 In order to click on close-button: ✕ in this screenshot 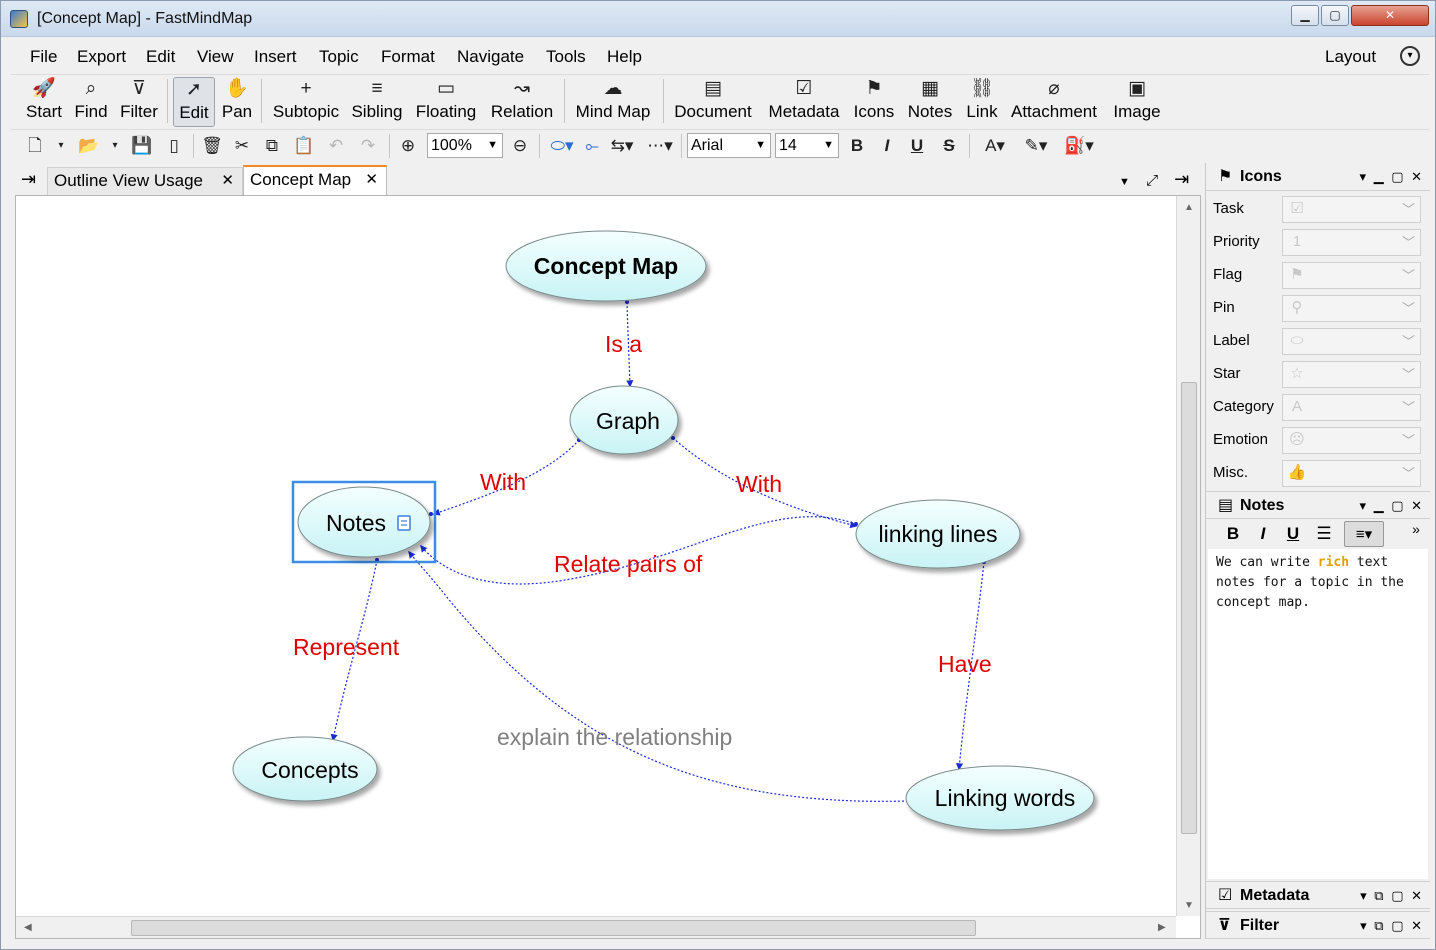, I will do `click(1390, 15)`.